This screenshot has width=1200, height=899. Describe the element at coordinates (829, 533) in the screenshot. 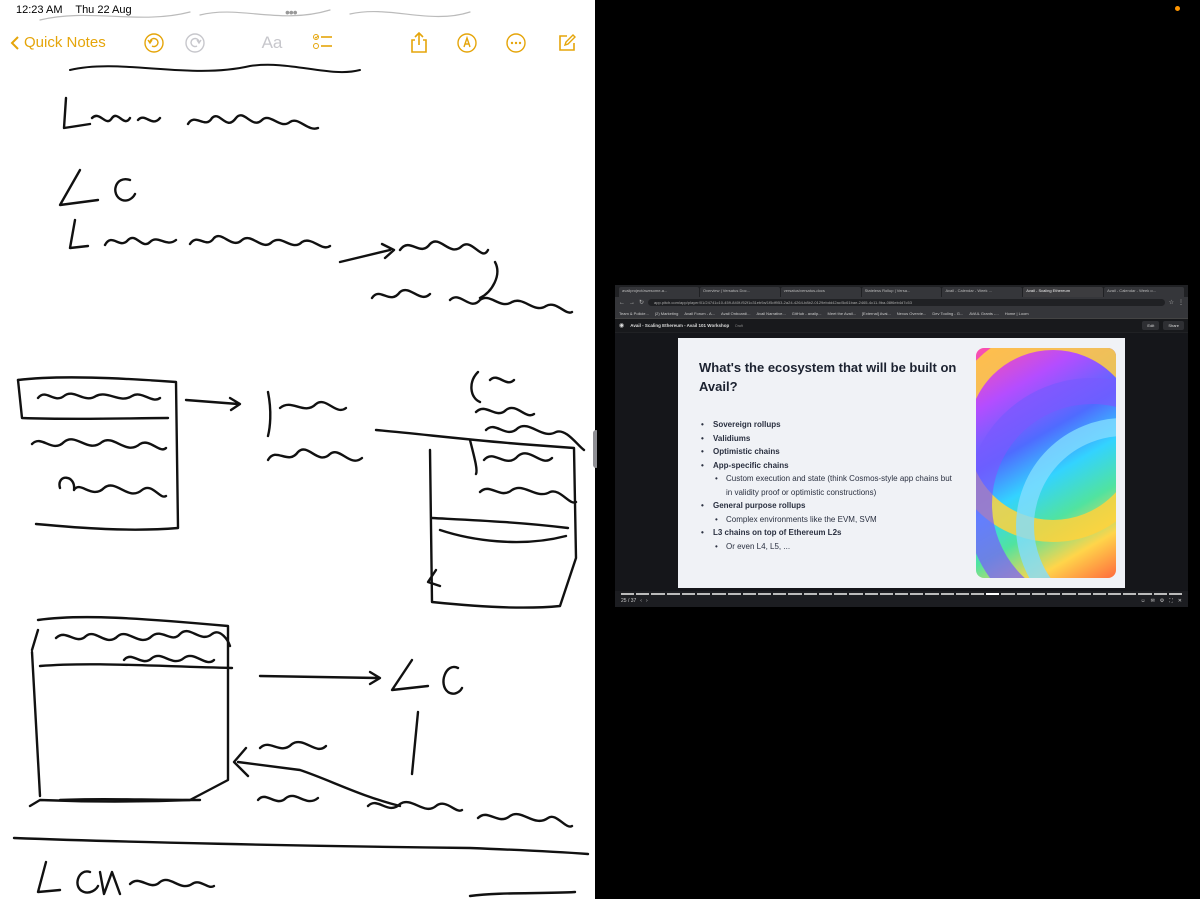

I see `slide-bullet: L3 chains on top of Ethereum L2s` at that location.